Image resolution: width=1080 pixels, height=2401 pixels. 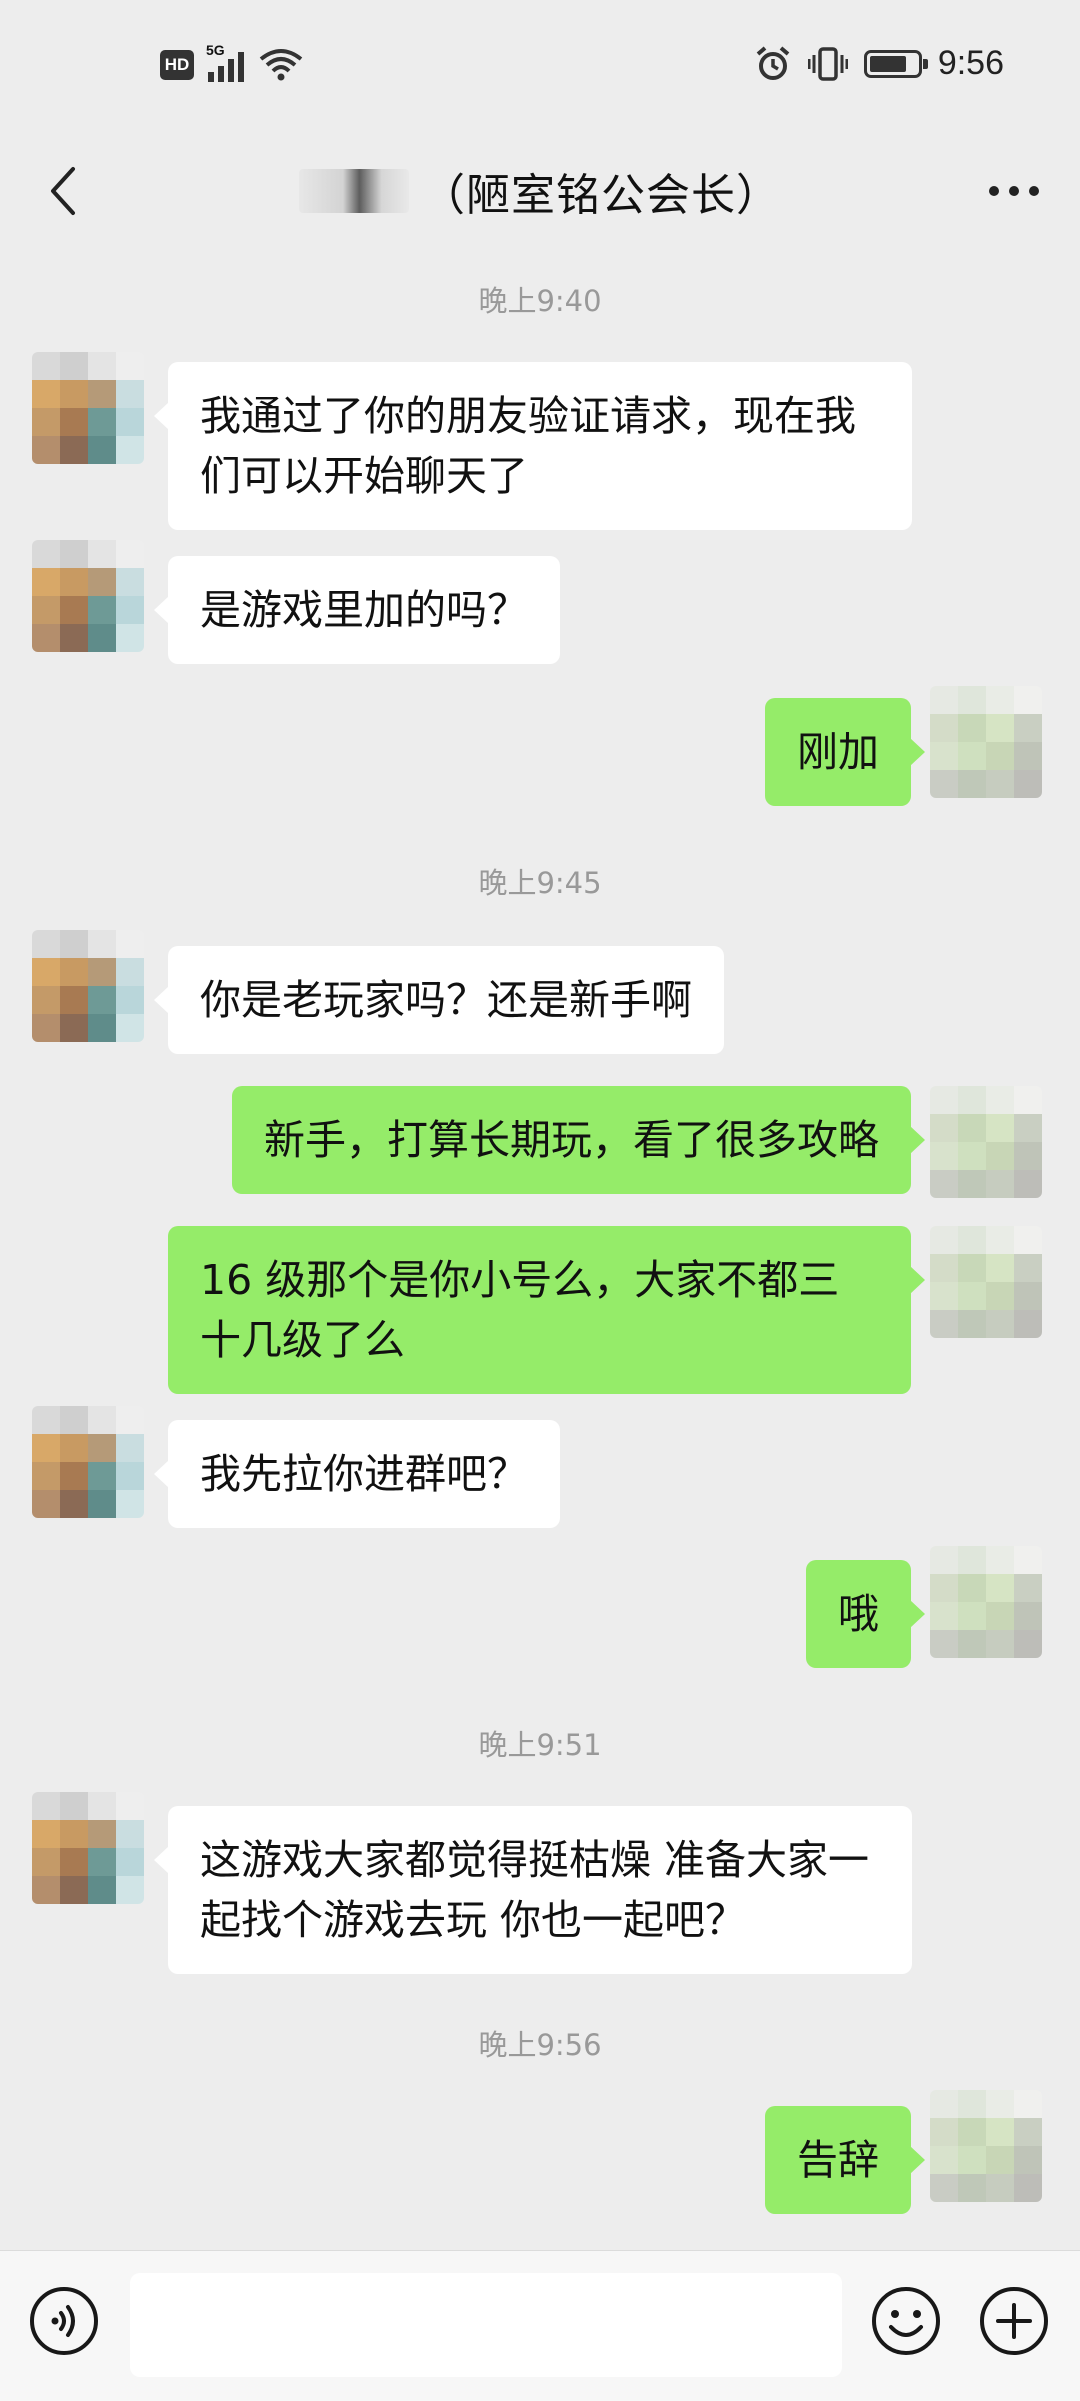 I want to click on incoming-message: 是游戏里加的吗？, so click(x=357, y=610).